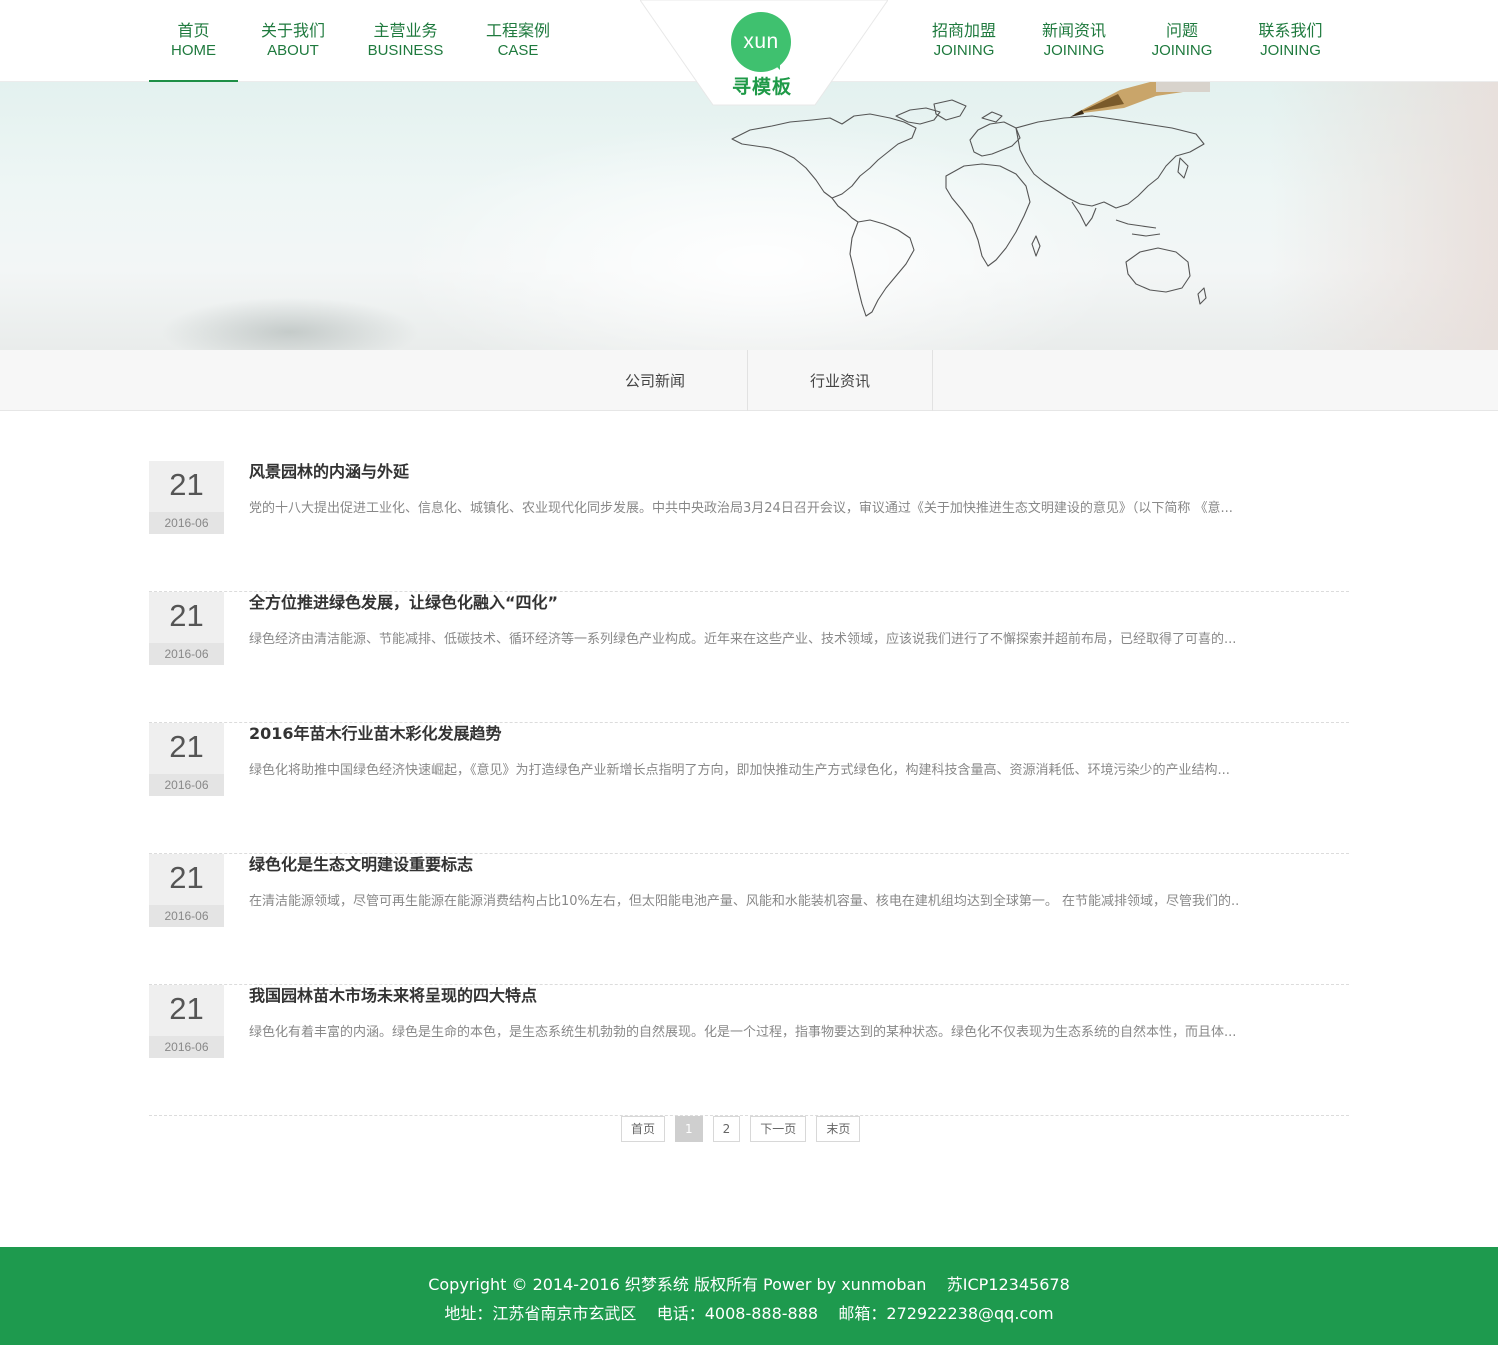  What do you see at coordinates (518, 50) in the screenshot?
I see `nav-label-en: CASE` at bounding box center [518, 50].